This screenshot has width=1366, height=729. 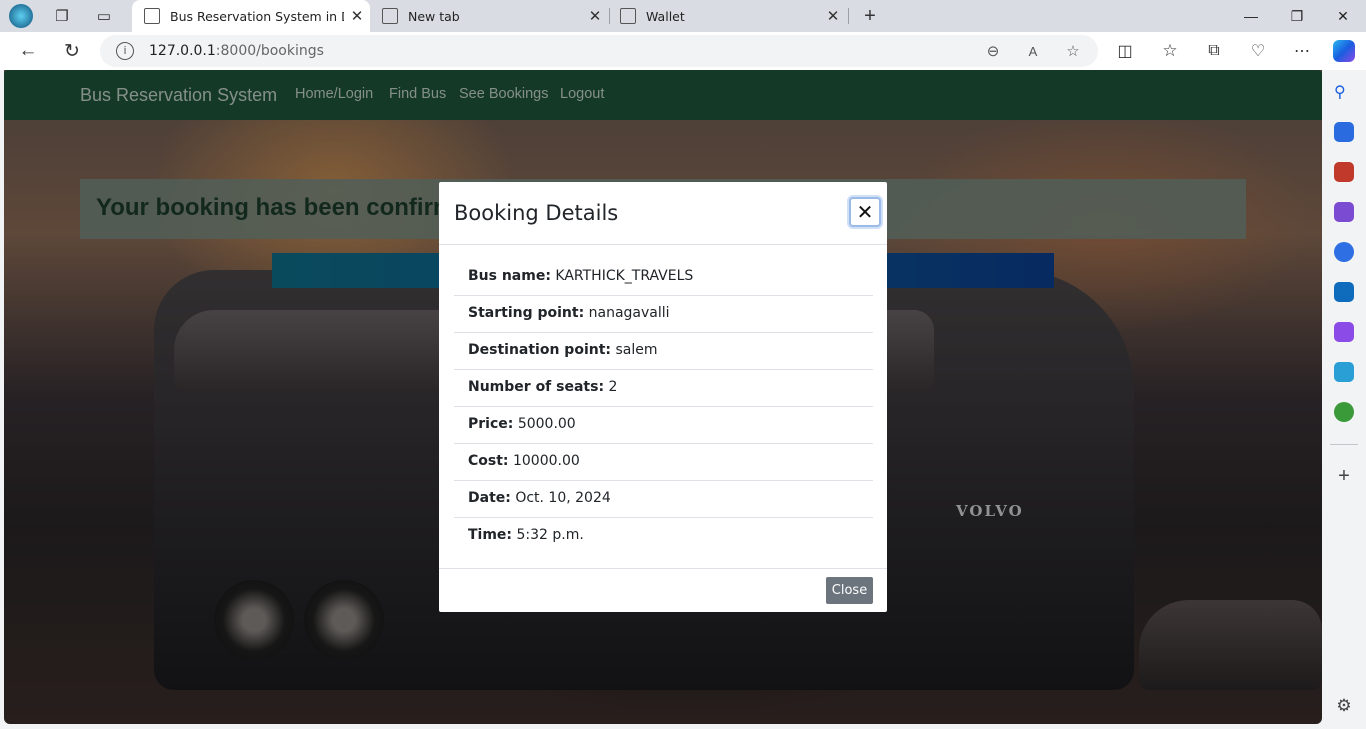 I want to click on new-tab-icon, so click(x=390, y=16).